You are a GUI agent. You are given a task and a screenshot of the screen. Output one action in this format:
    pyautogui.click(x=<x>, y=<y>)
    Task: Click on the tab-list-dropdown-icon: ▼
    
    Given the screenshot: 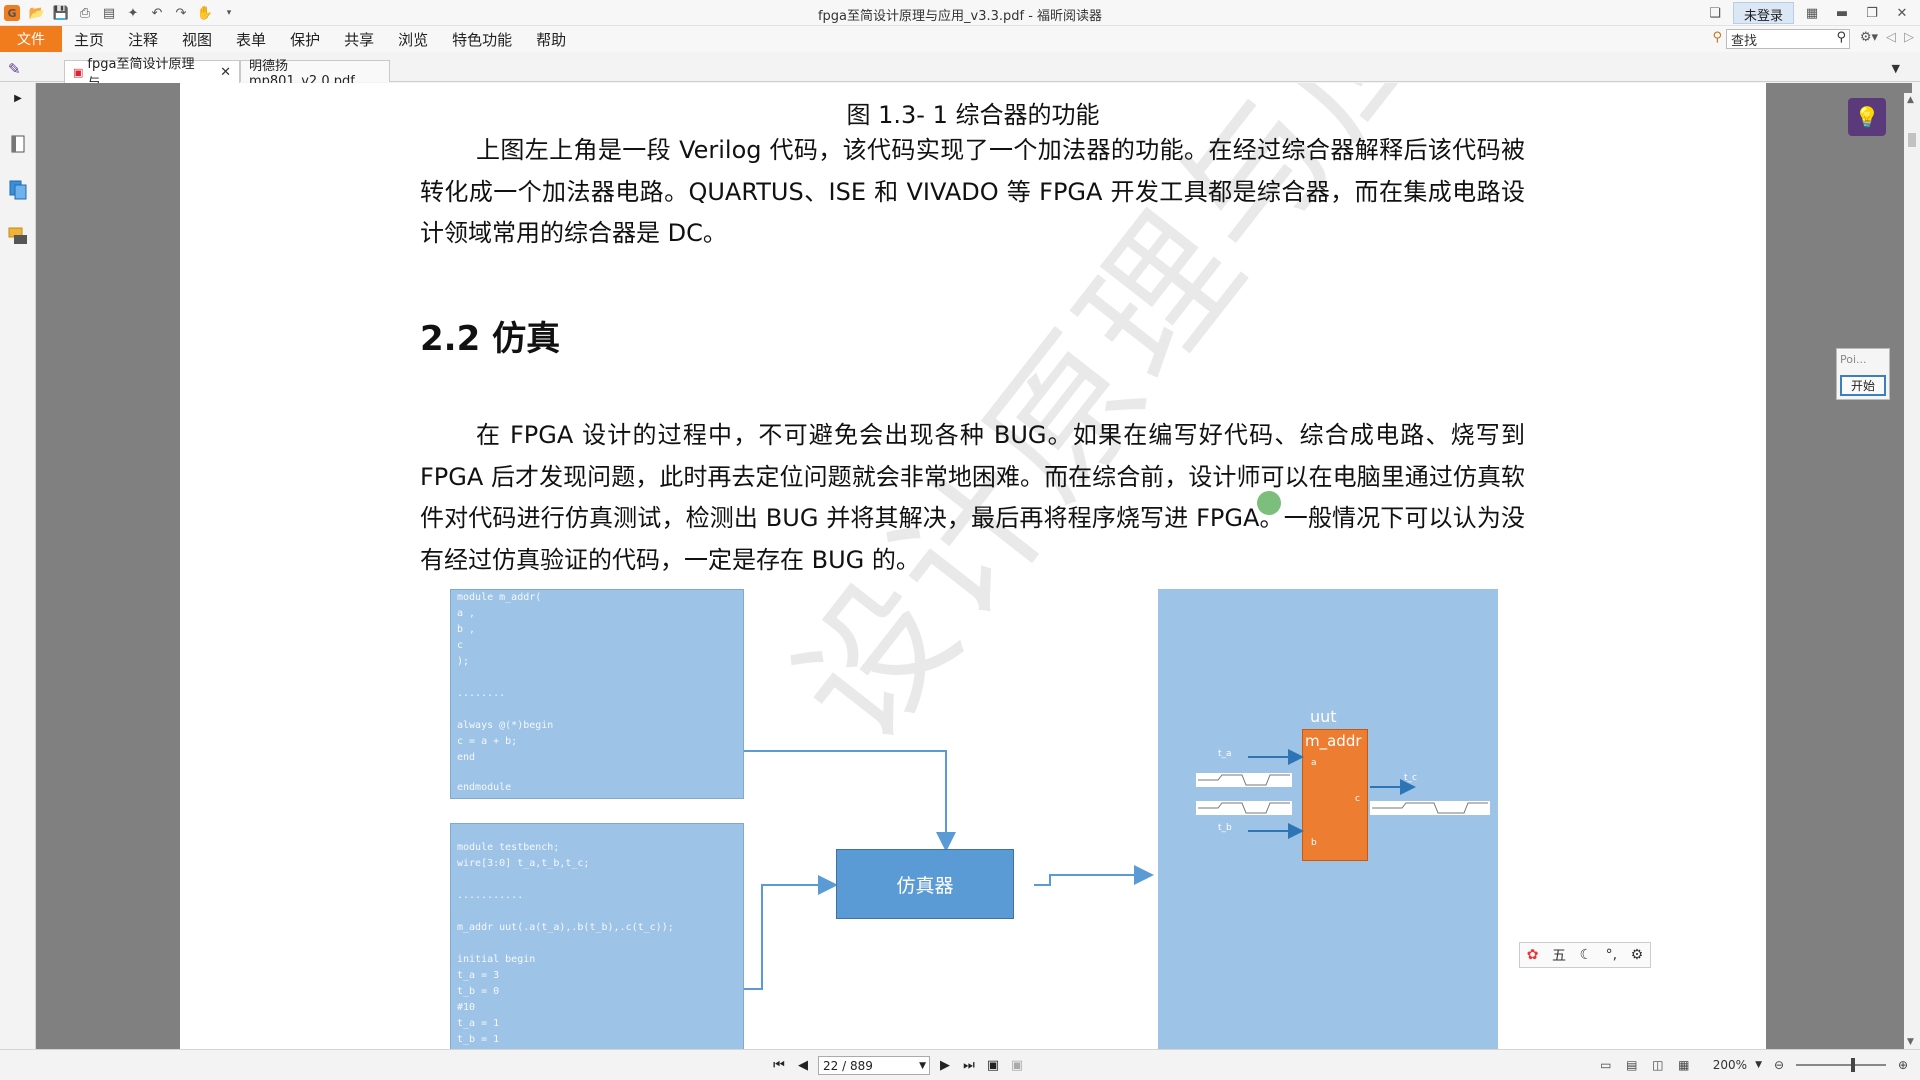 What is the action you would take?
    pyautogui.click(x=1896, y=68)
    